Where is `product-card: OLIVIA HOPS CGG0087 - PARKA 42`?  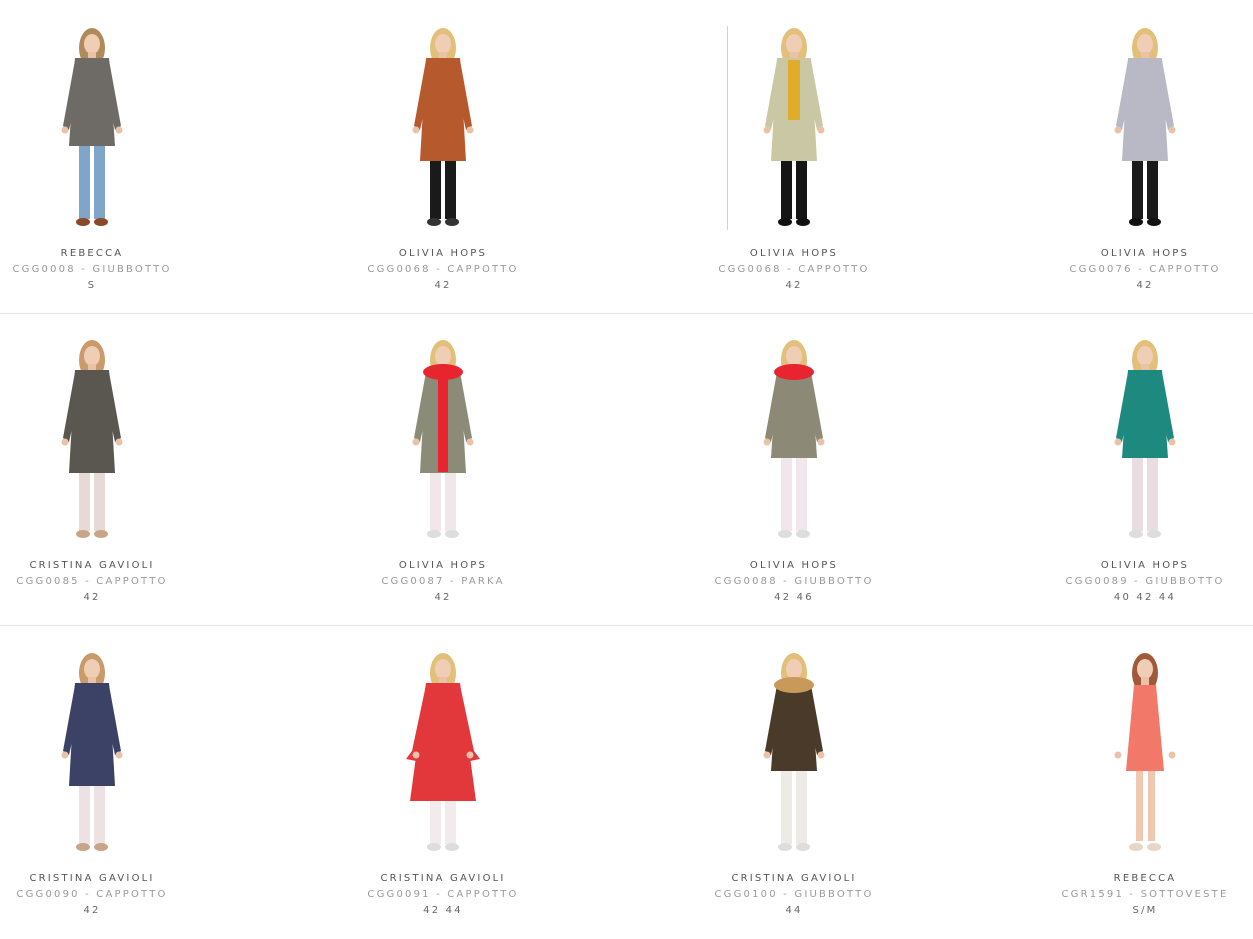
product-card: OLIVIA HOPS CGG0087 - PARKA 42 is located at coordinates (443, 470).